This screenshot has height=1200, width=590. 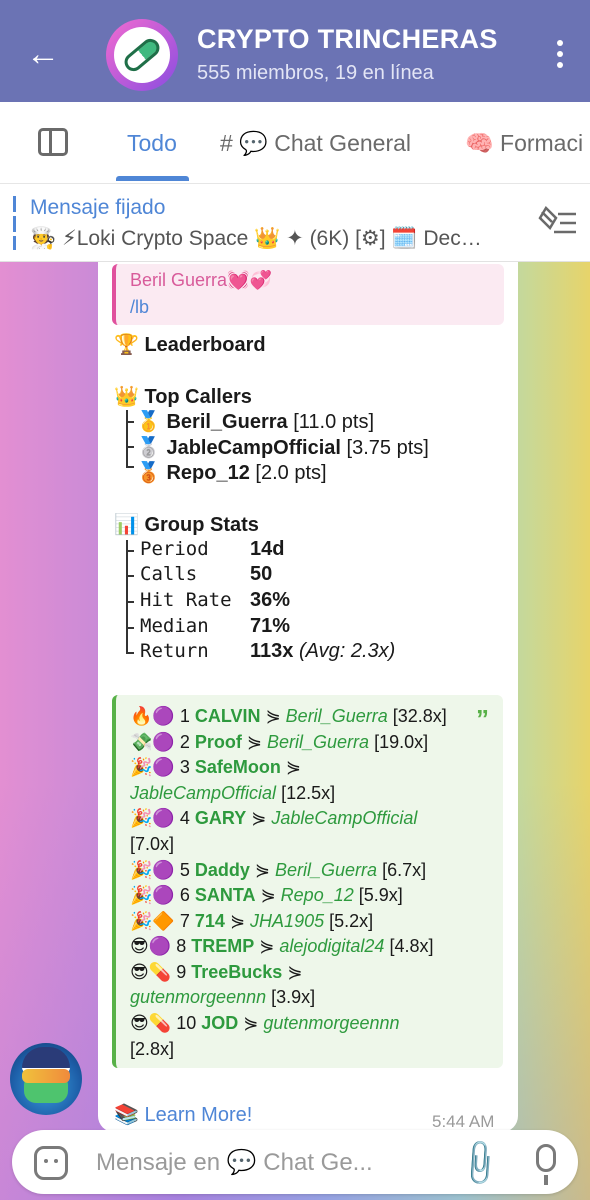 What do you see at coordinates (524, 142) in the screenshot?
I see `tab-formacion: 🧠 Formaci` at bounding box center [524, 142].